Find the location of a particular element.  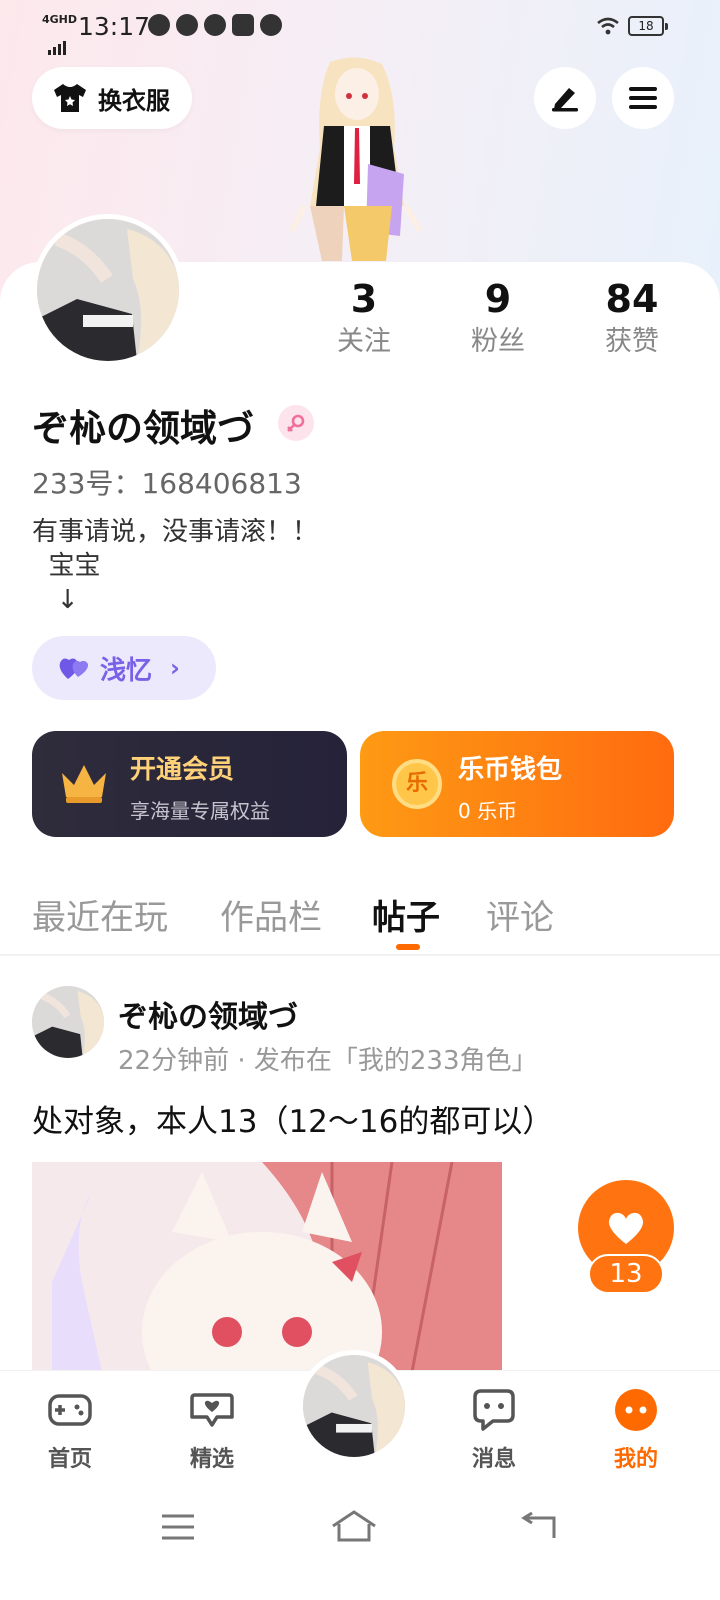

following-stat: 3 关注 is located at coordinates (364, 319).